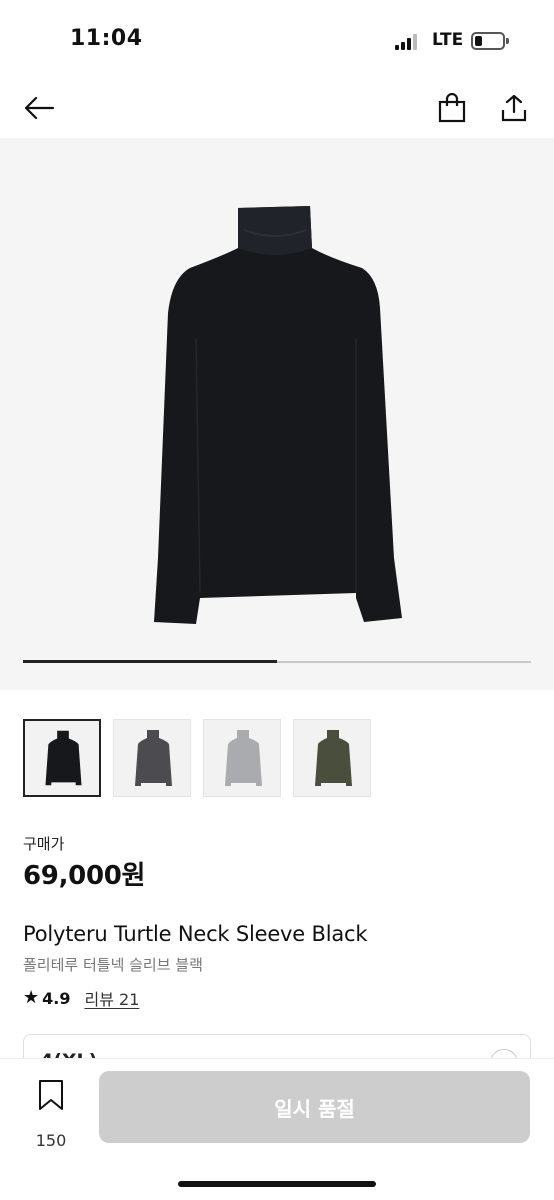  Describe the element at coordinates (84, 876) in the screenshot. I see `price: 69,000원` at that location.